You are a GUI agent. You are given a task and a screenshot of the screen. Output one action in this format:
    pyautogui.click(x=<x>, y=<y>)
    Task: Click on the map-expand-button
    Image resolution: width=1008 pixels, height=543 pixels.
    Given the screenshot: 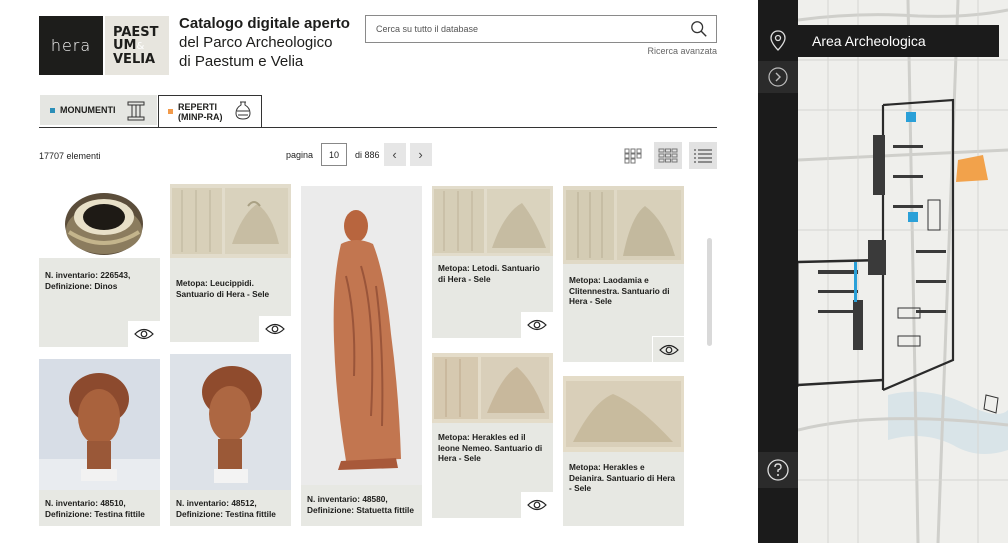 What is the action you would take?
    pyautogui.click(x=778, y=77)
    